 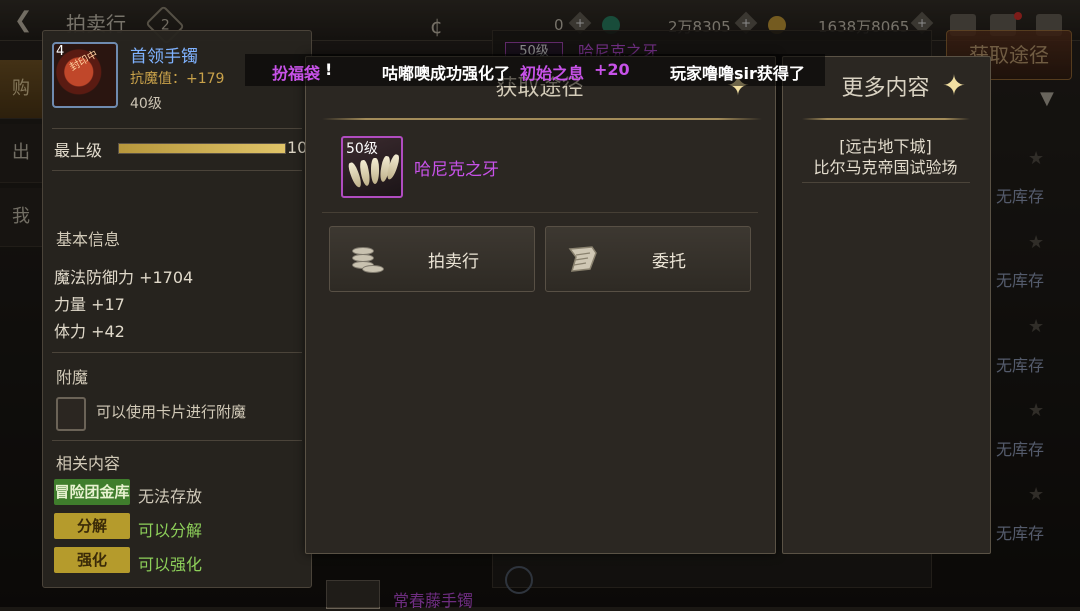 I want to click on fang-item-name: 哈尼克之牙, so click(x=456, y=170).